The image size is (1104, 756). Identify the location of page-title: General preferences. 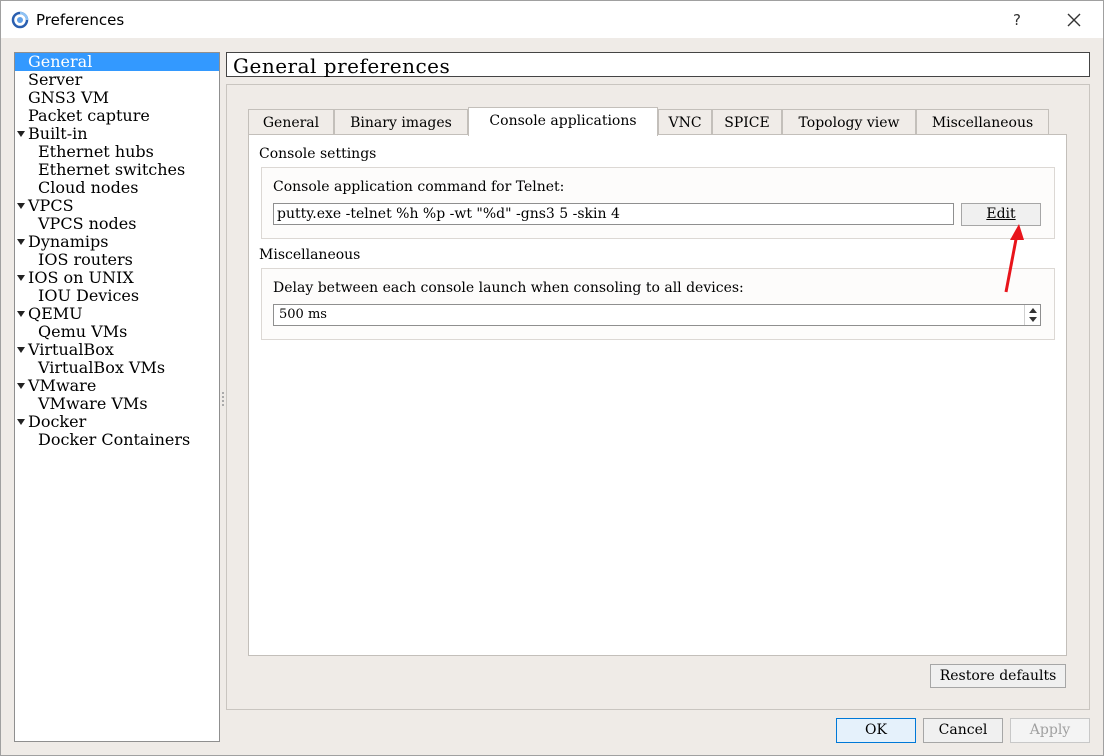
(342, 66).